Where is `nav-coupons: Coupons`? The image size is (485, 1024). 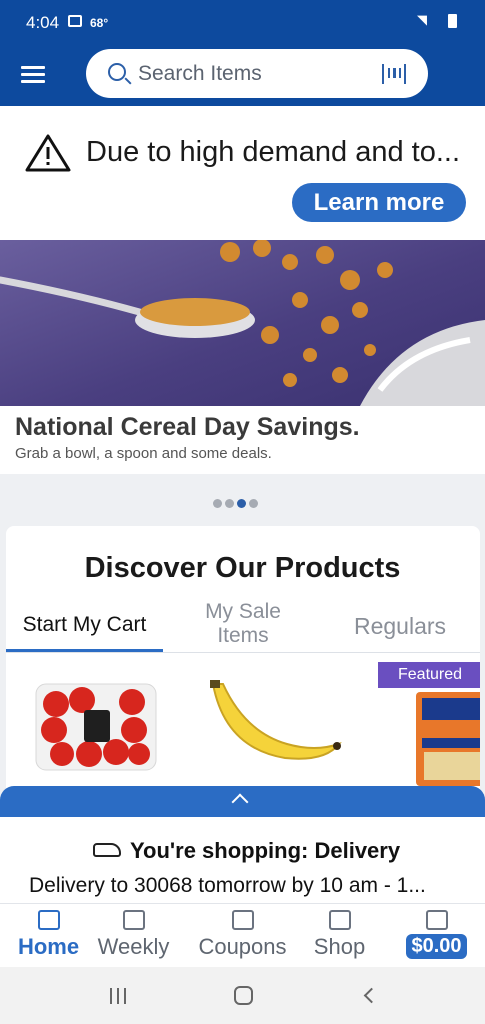 nav-coupons: Coupons is located at coordinates (242, 936).